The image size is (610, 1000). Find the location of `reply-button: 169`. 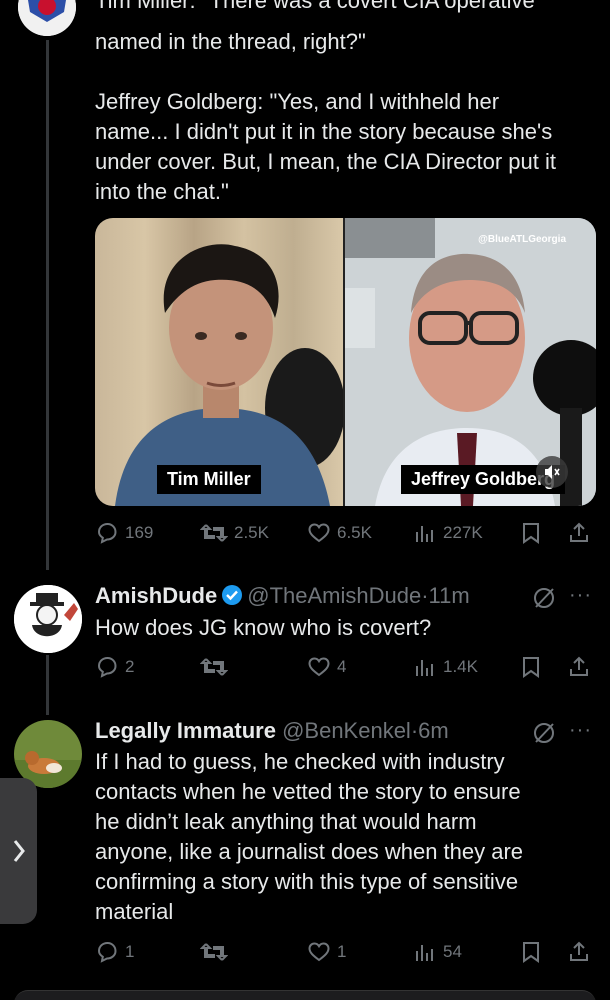

reply-button: 169 is located at coordinates (124, 533).